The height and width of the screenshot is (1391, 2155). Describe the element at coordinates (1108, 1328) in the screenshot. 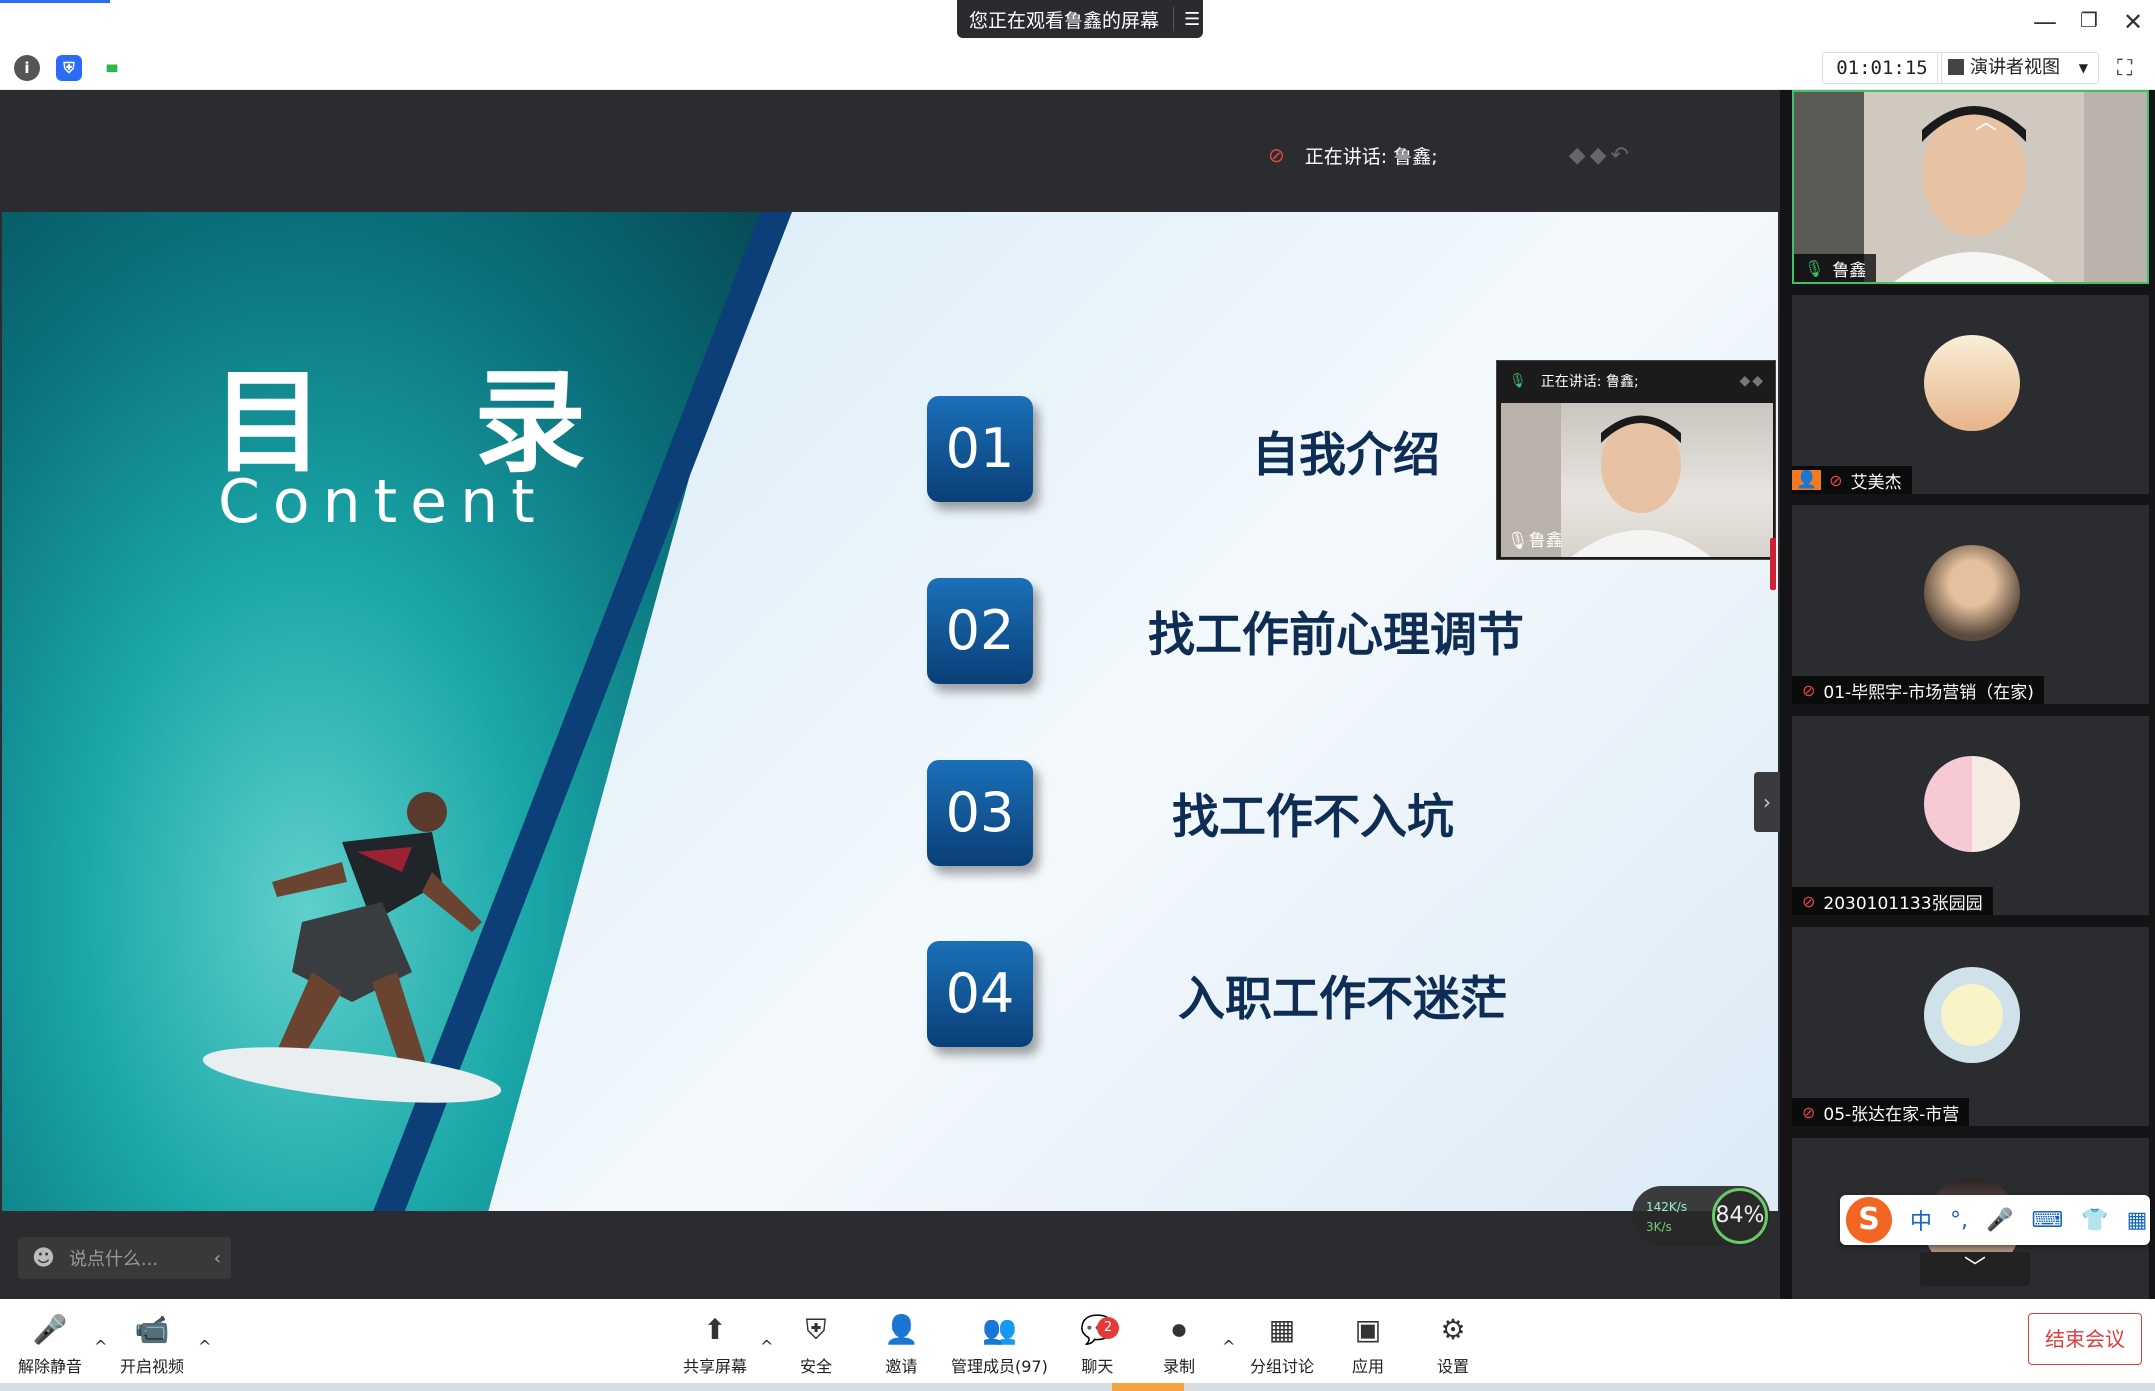

I see `chat-unread-badge: 2` at that location.